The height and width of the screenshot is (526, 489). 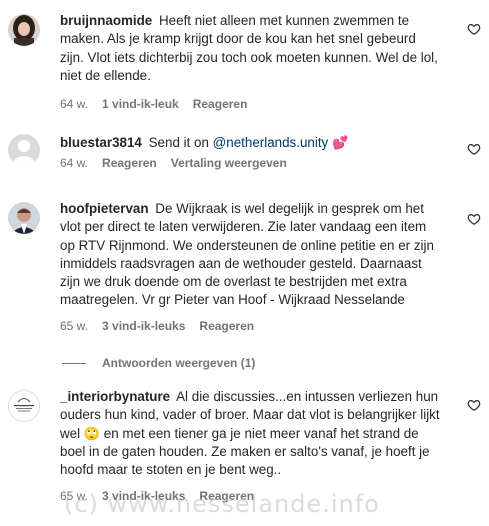 I want to click on eye-roll-emoji: 🙄, so click(x=92, y=433).